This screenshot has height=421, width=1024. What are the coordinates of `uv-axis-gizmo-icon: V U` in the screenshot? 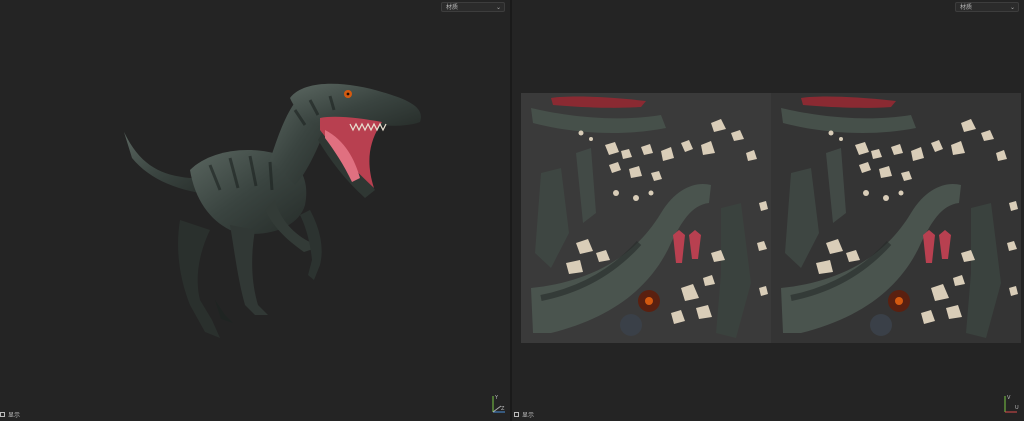 It's located at (1011, 404).